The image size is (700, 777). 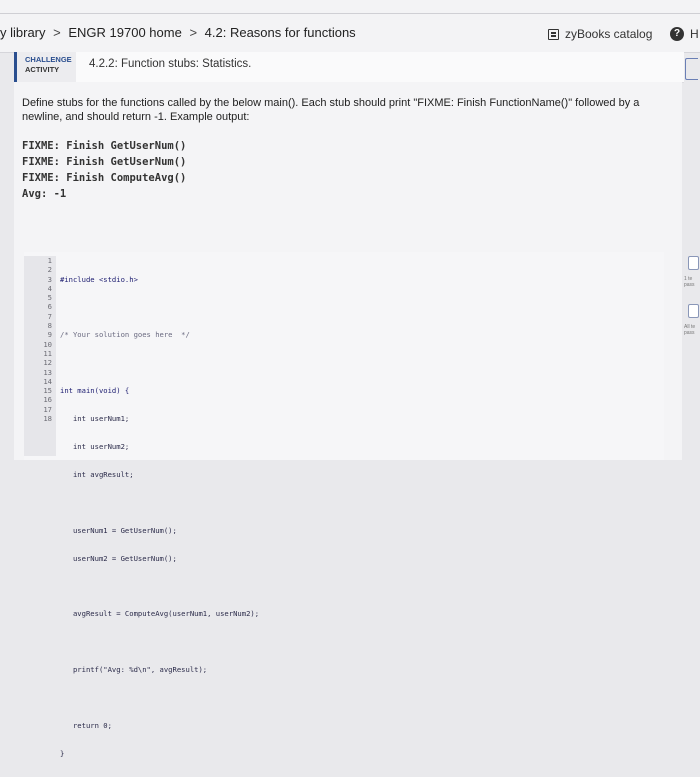 I want to click on code-line: /* Your solution goes here */, so click(x=159, y=334).